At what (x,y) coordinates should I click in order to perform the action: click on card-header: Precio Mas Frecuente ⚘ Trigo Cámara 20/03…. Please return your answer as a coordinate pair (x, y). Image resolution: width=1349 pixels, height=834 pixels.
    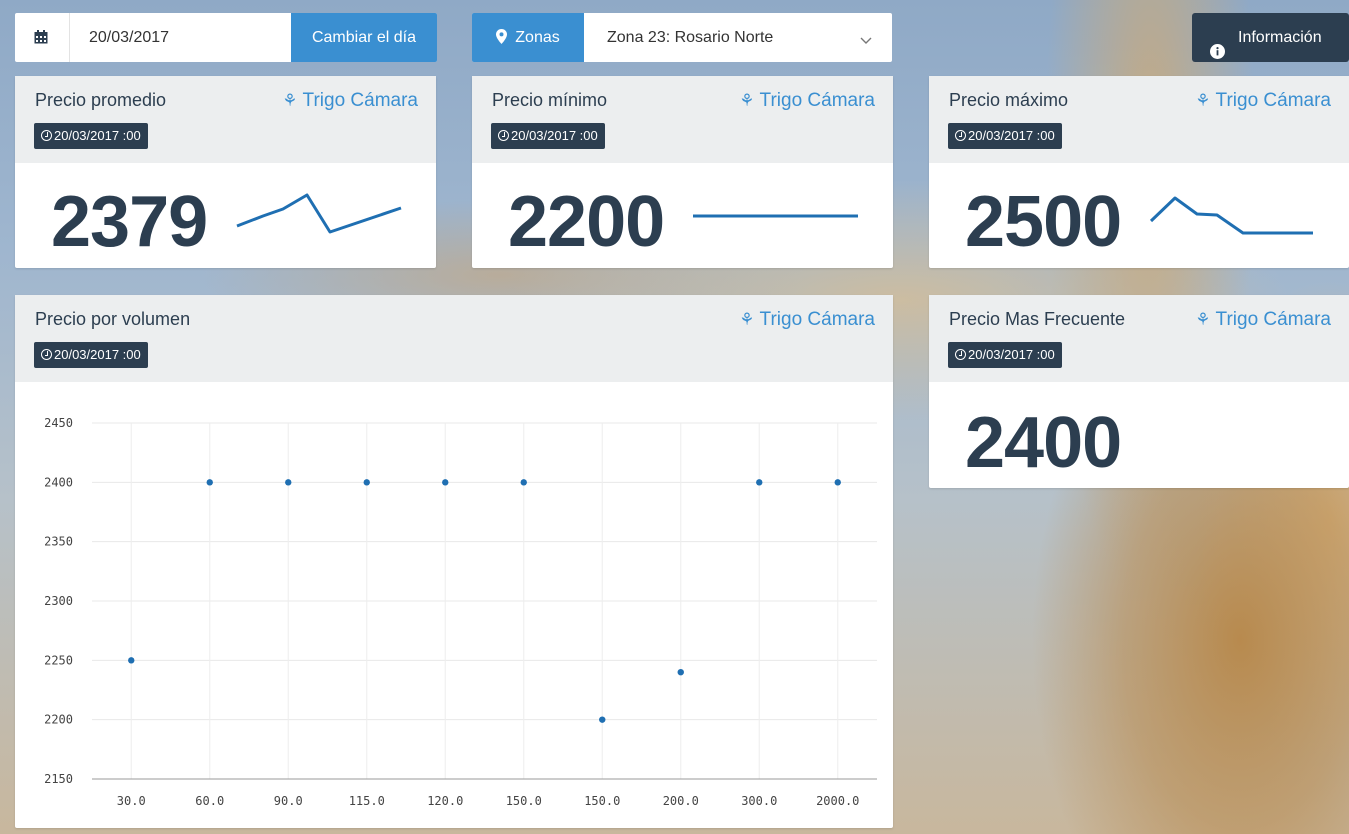
    Looking at the image, I should click on (1139, 338).